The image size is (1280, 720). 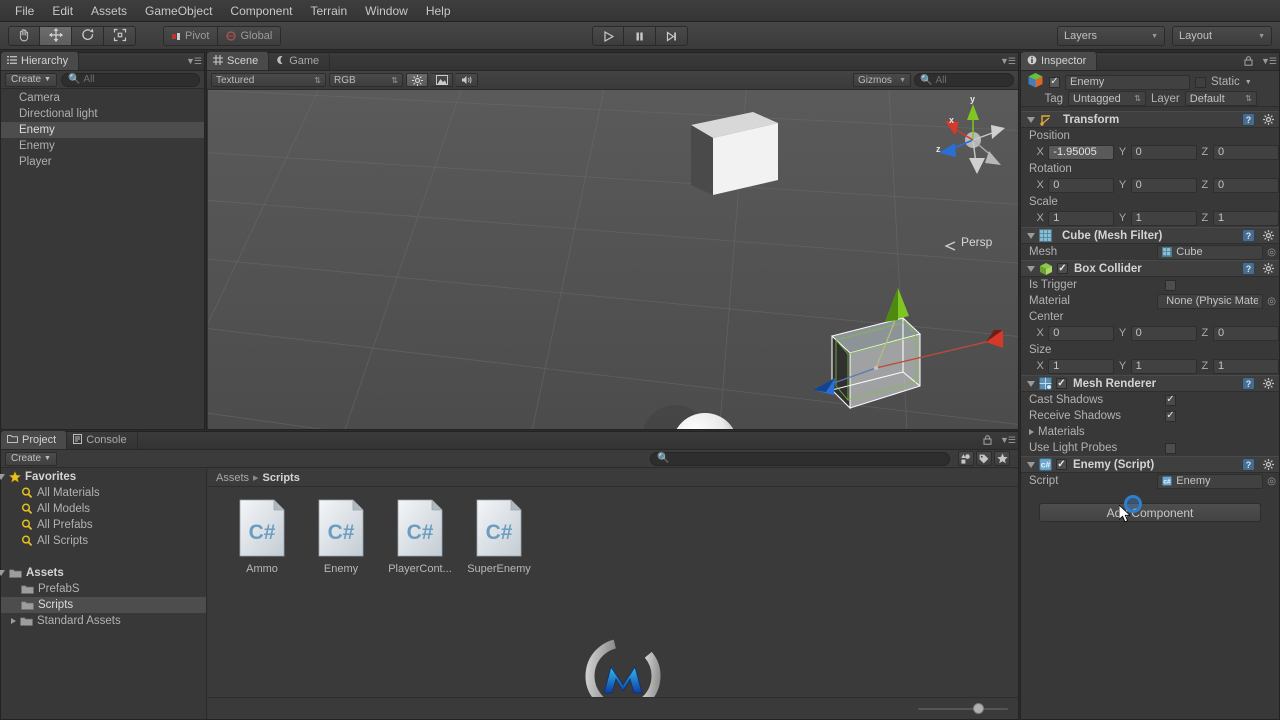 What do you see at coordinates (1150, 512) in the screenshot?
I see `add-component-button: Add Component` at bounding box center [1150, 512].